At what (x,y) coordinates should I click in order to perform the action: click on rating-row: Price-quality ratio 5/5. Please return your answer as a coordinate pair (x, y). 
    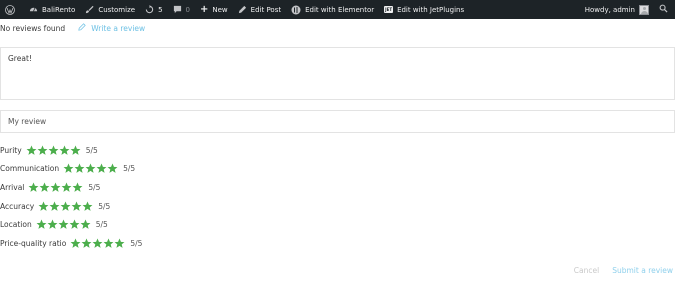
    Looking at the image, I should click on (71, 243).